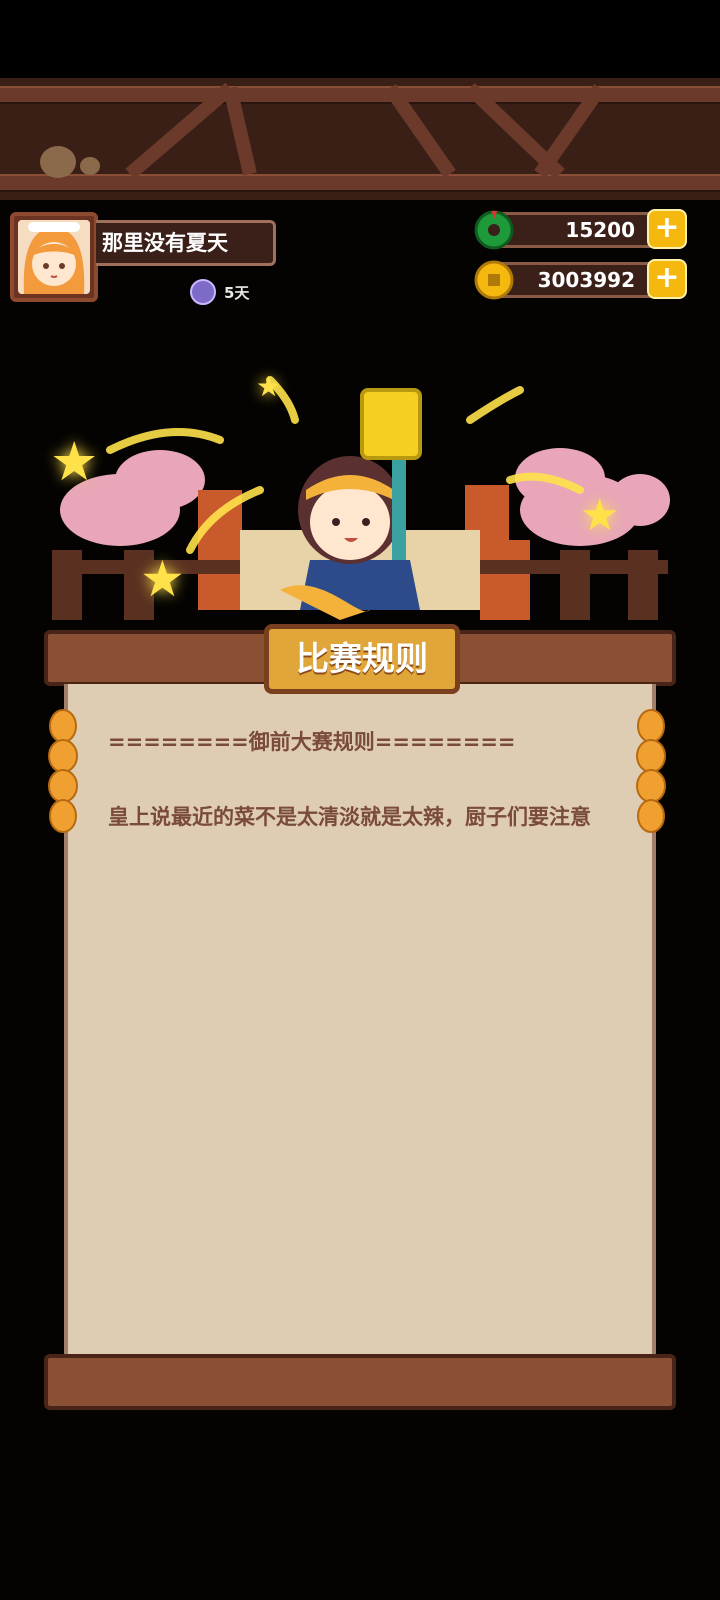 This screenshot has height=1600, width=720. I want to click on jade-icon, so click(494, 230).